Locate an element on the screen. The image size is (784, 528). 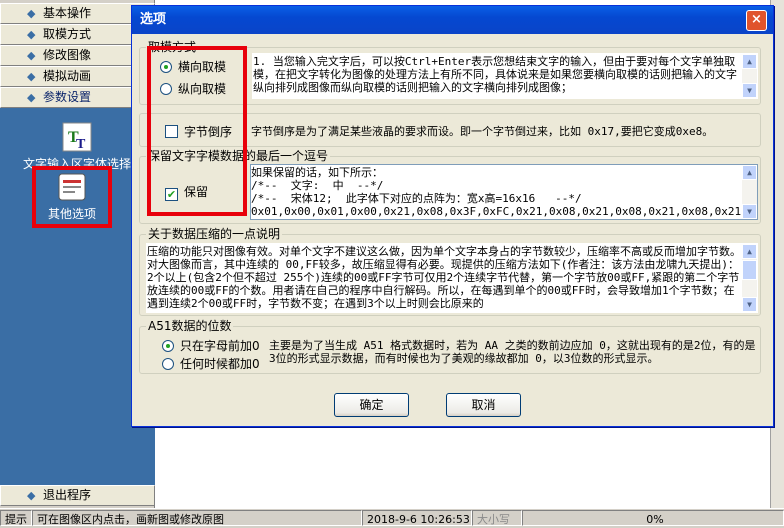
keep-comma-legend: 保留文字字模数据的最后一个逗号 is located at coordinates (238, 156).